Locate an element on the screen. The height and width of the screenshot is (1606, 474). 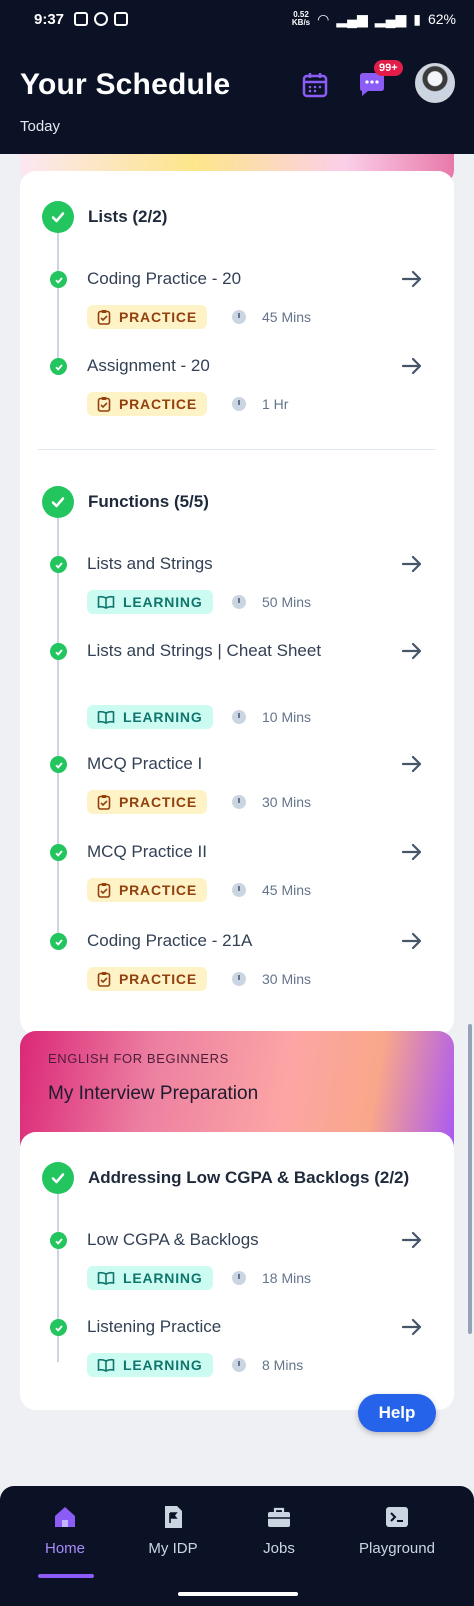
help-button: Help is located at coordinates (397, 1413).